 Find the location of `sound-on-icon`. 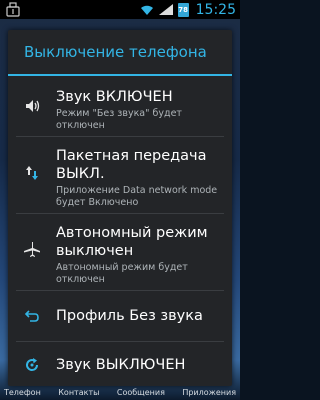

sound-on-icon is located at coordinates (32, 106).